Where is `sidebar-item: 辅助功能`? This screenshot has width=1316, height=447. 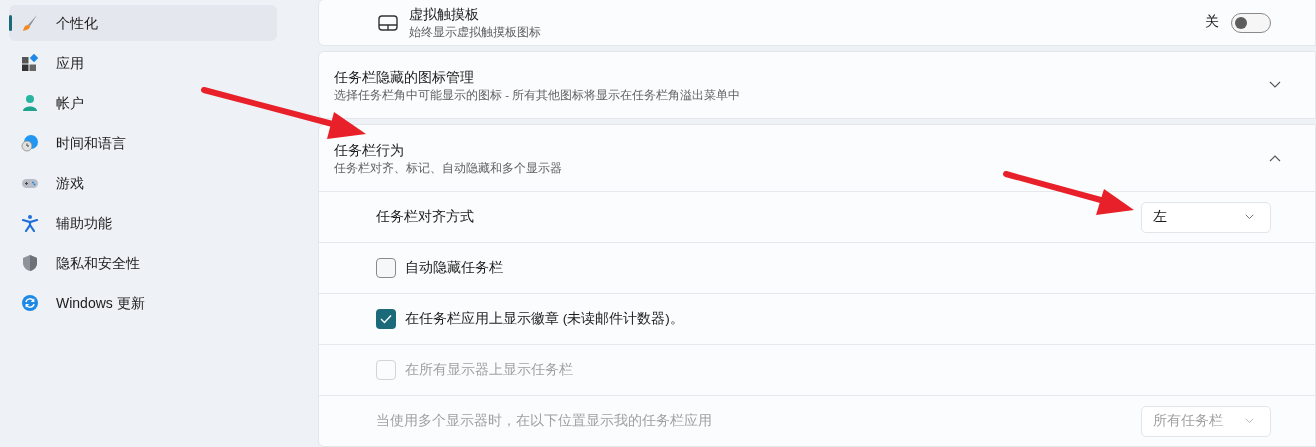
sidebar-item: 辅助功能 is located at coordinates (143, 223).